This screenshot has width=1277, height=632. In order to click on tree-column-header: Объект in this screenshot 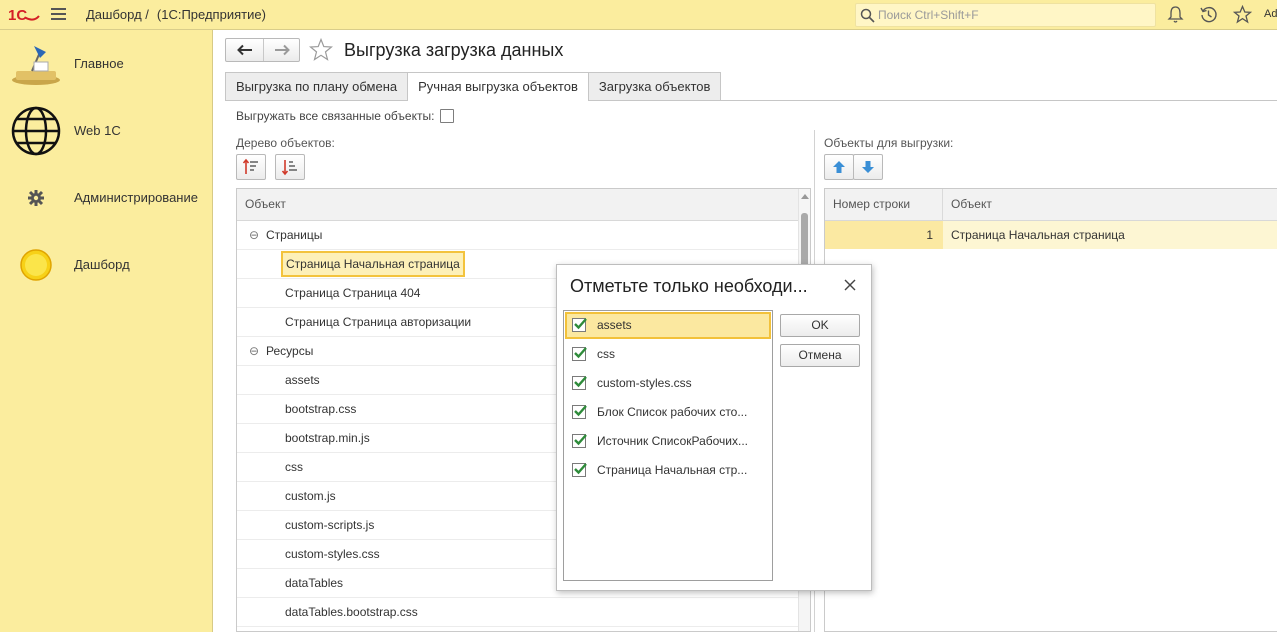, I will do `click(523, 205)`.